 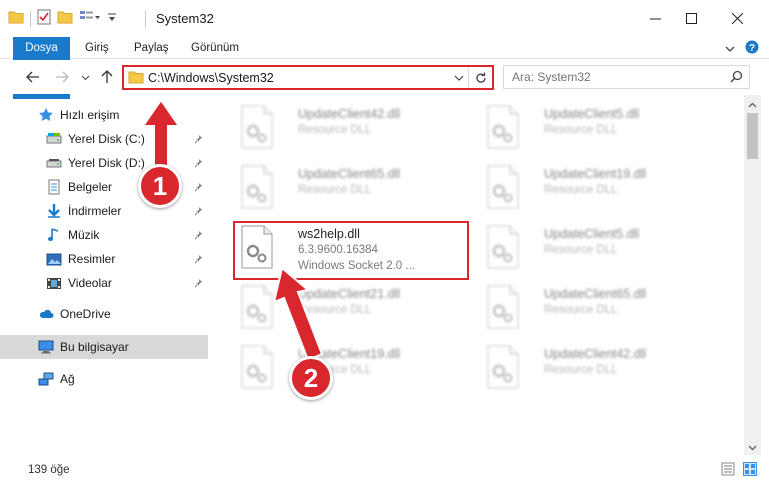 I want to click on downloads-icon, so click(x=54, y=211).